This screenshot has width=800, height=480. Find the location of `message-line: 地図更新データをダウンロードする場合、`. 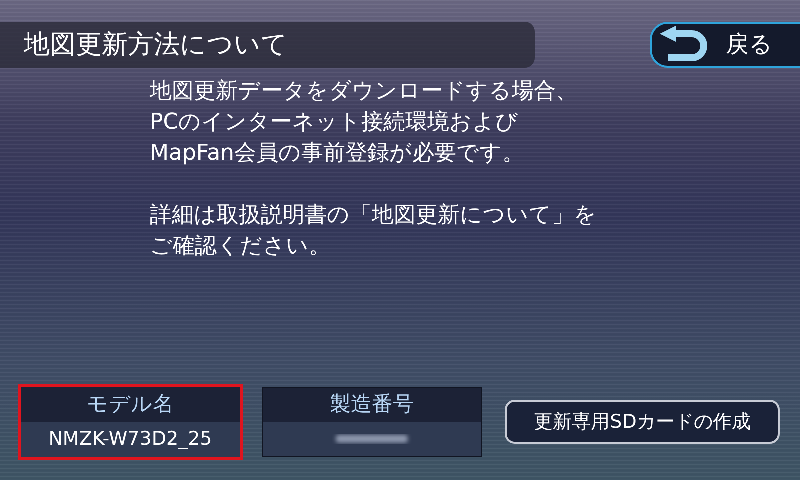

message-line: 地図更新データをダウンロードする場合、 is located at coordinates (364, 92).